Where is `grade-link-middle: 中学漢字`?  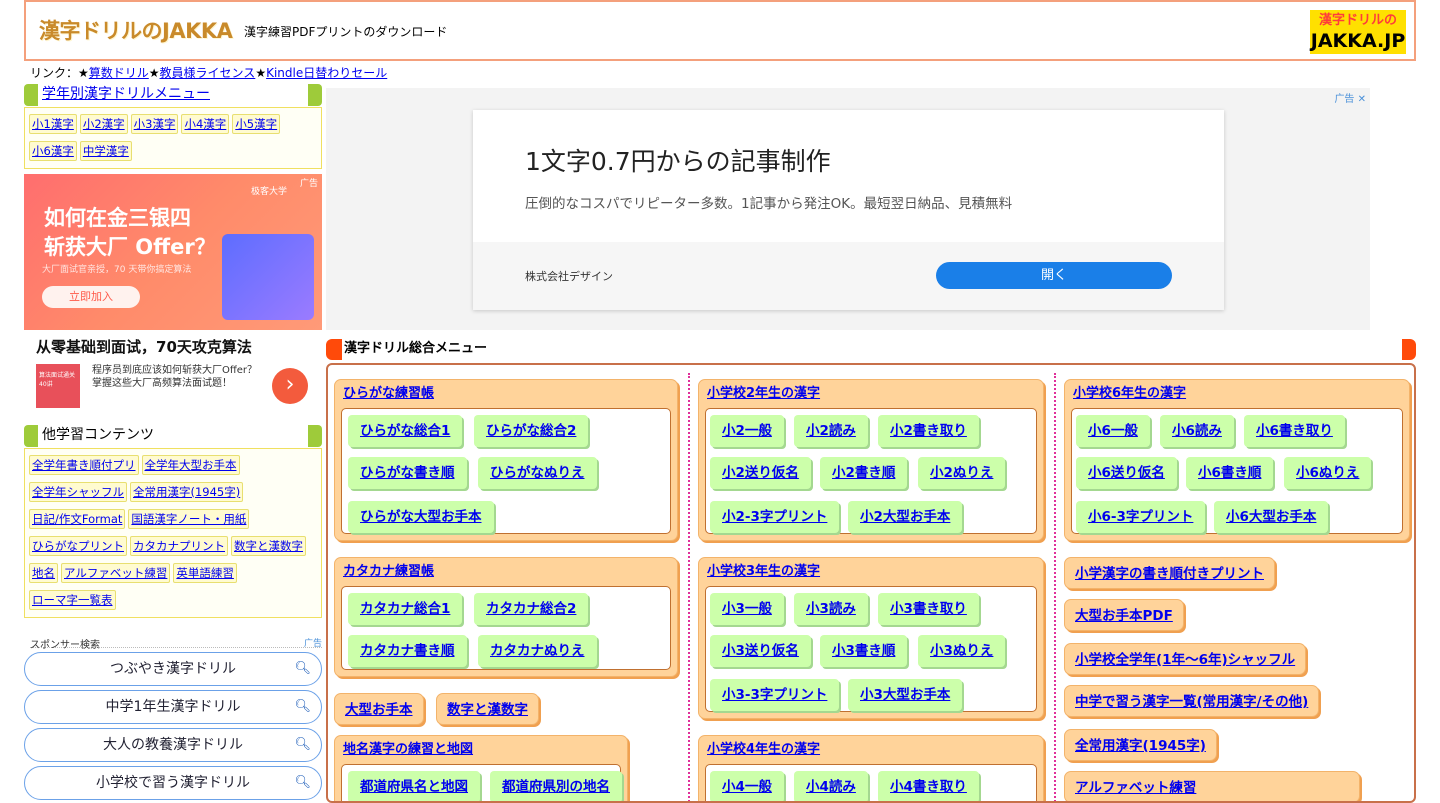
grade-link-middle: 中学漢字 is located at coordinates (105, 151).